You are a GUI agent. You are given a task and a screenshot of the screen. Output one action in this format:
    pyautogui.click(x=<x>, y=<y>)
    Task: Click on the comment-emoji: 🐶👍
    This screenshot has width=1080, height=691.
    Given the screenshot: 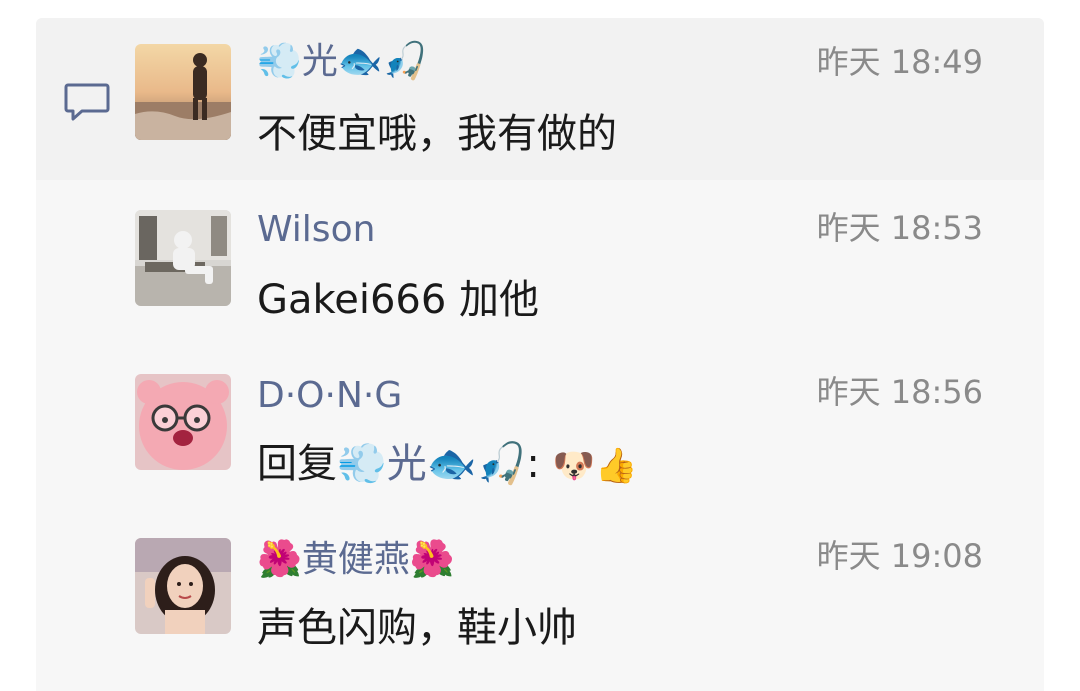 What is the action you would take?
    pyautogui.click(x=595, y=466)
    